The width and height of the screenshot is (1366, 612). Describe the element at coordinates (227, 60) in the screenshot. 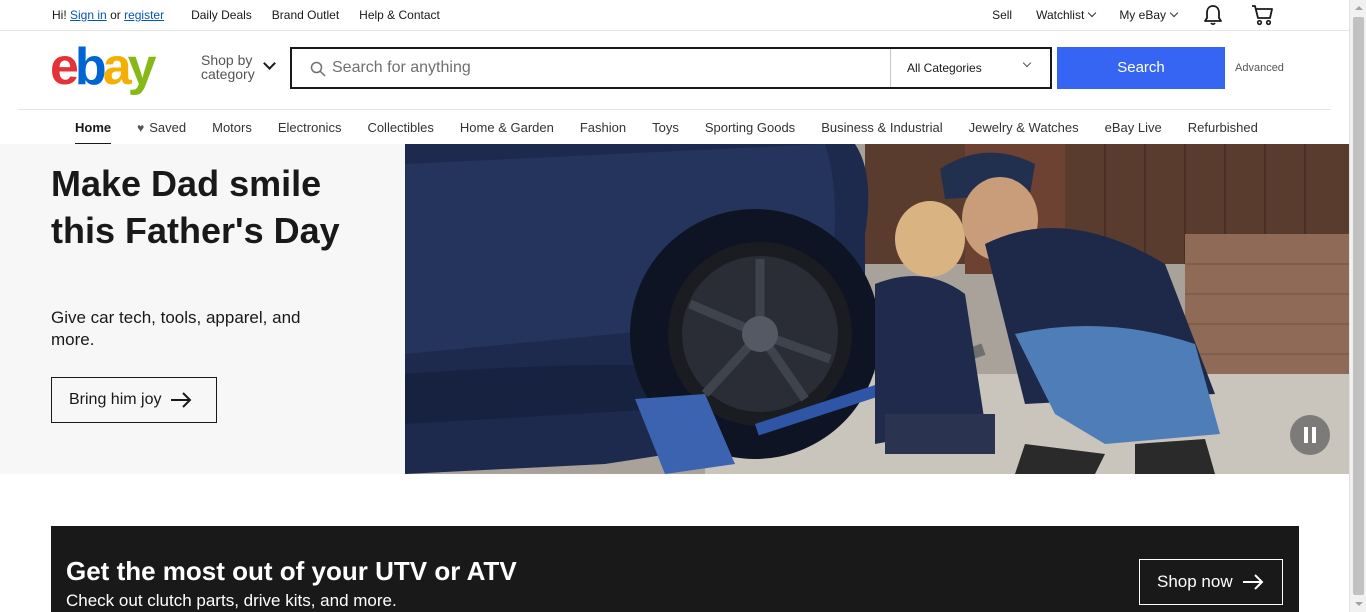

I see `shop-by-label: Shop by` at that location.